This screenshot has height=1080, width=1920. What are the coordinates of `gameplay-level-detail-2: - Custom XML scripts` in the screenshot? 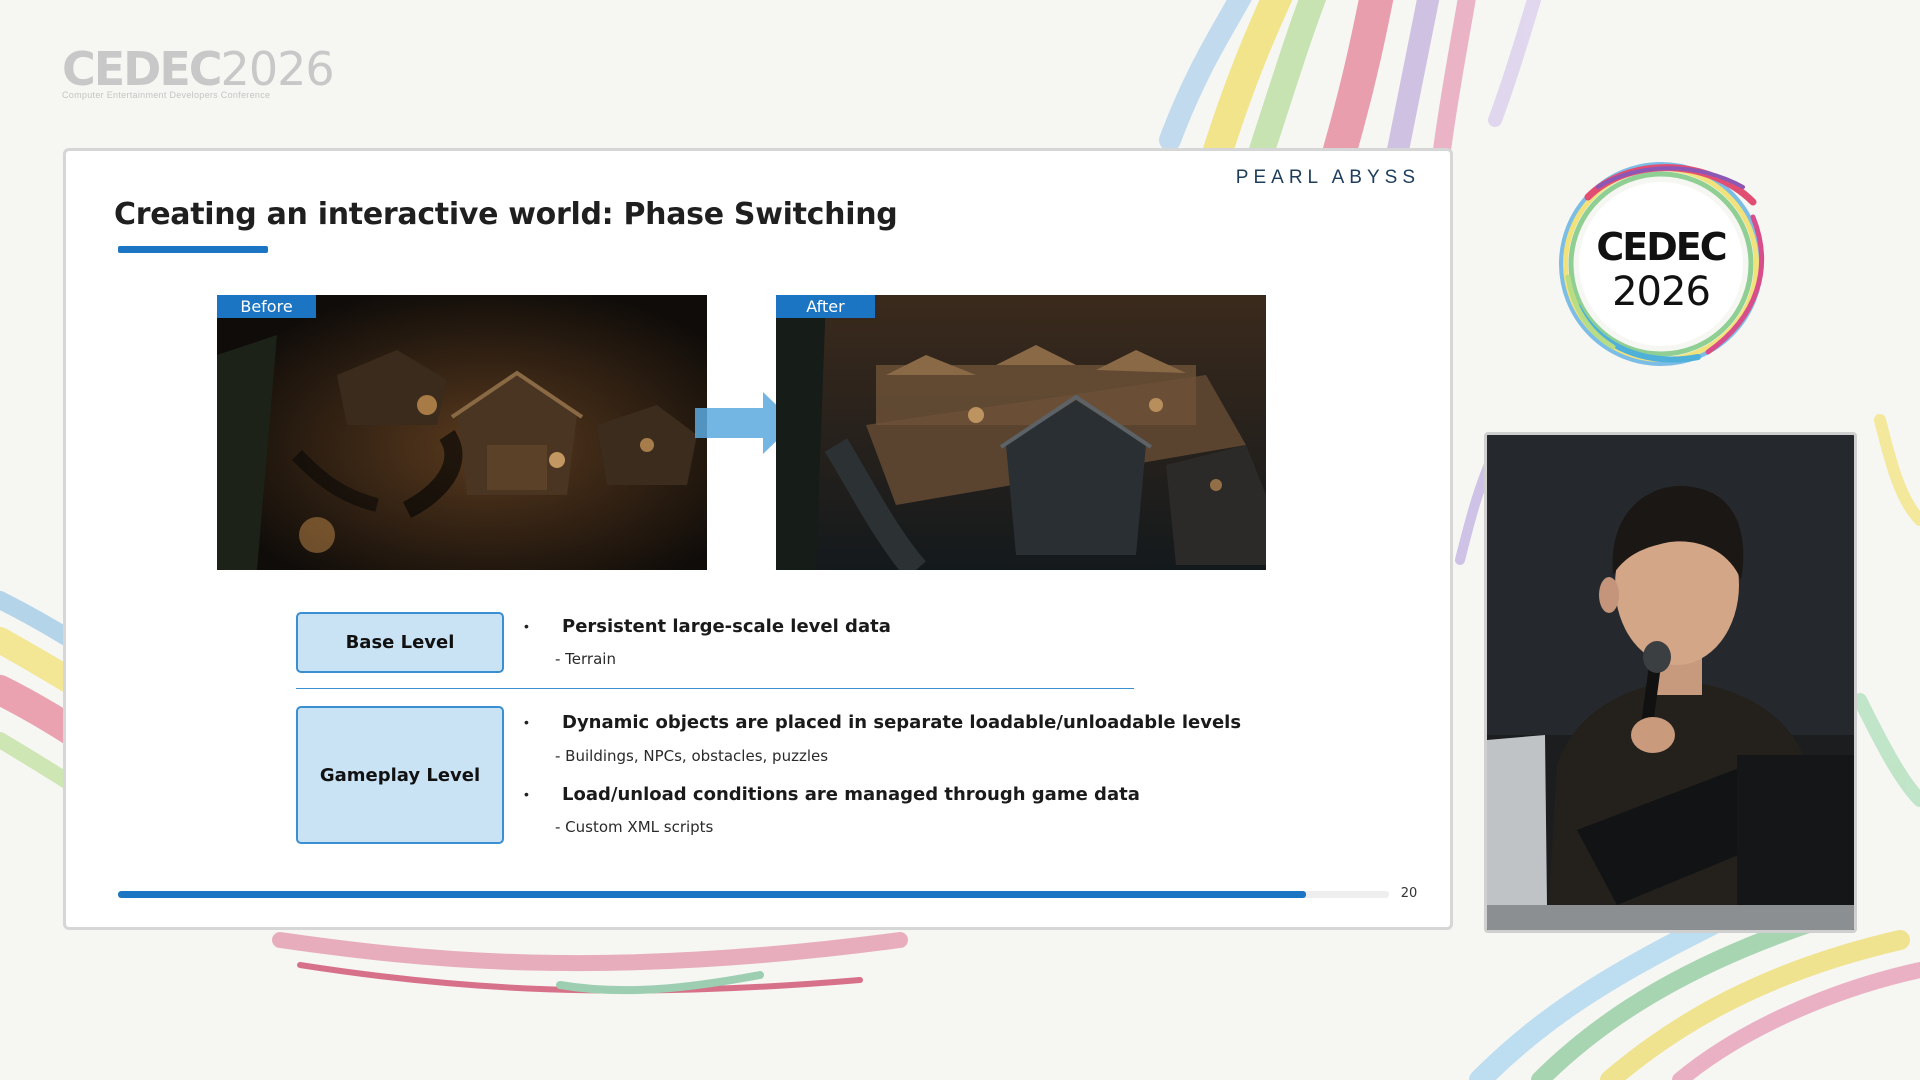 It's located at (634, 827).